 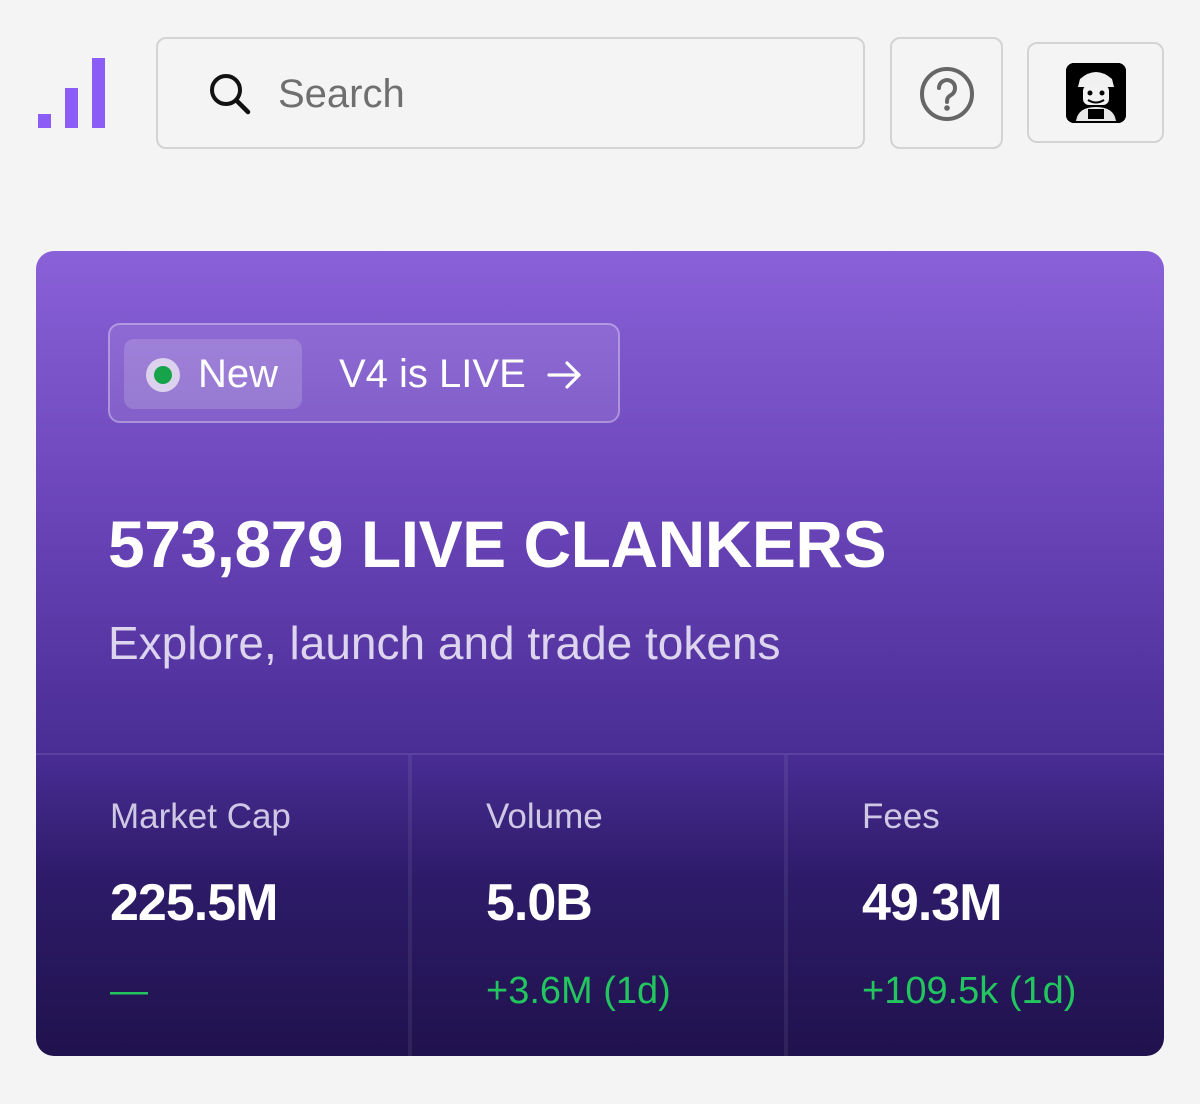 I want to click on stat-change: +109.5k (1d), so click(x=969, y=991).